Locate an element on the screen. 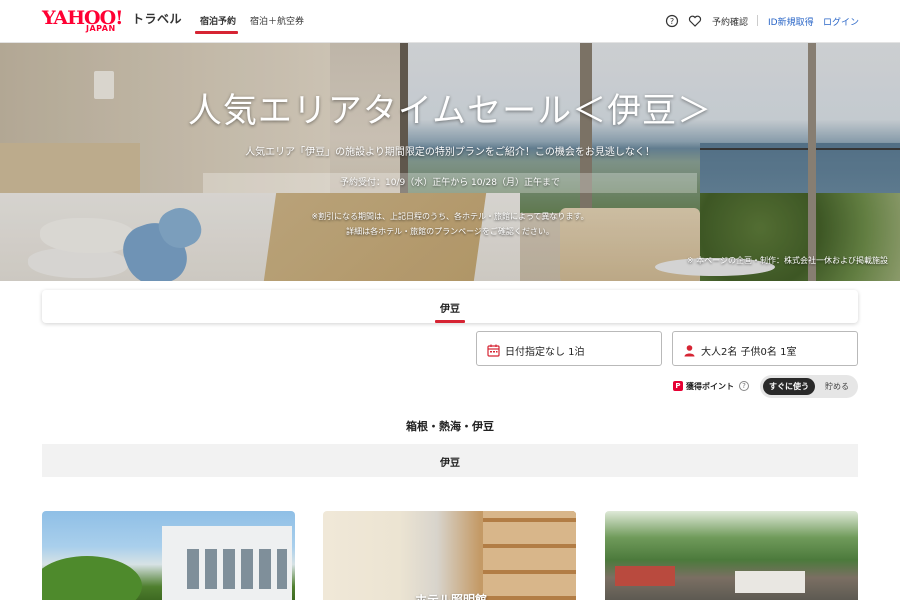 Image resolution: width=900 pixels, height=600 pixels. hero-period: 予約受付：10/9（水）正午から 10/28（月）正午まで is located at coordinates (450, 183).